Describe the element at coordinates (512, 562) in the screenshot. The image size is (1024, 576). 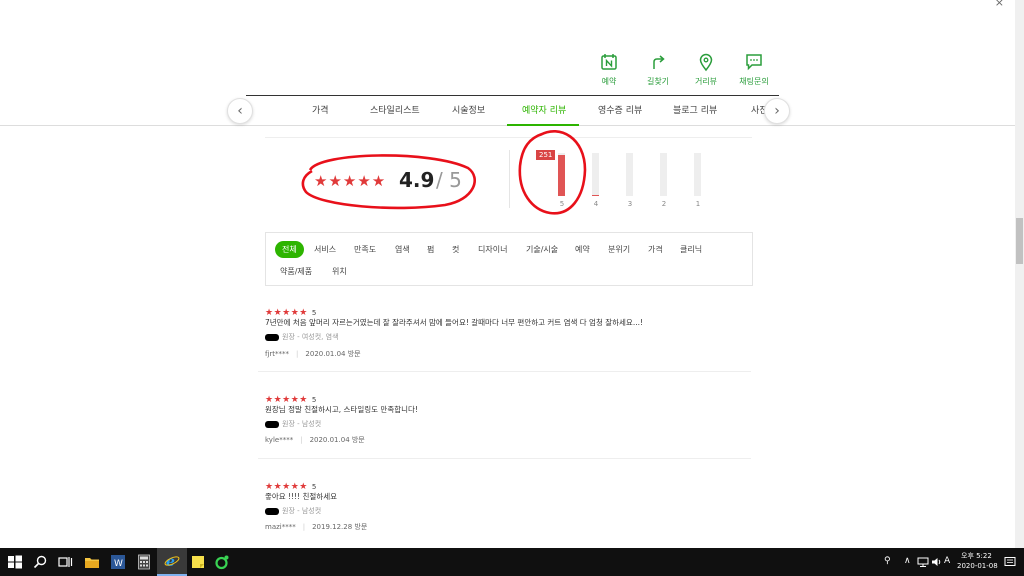
I see `taskbar: W e ⚲ ∧ A 오후 5:22 2020-01-08` at that location.